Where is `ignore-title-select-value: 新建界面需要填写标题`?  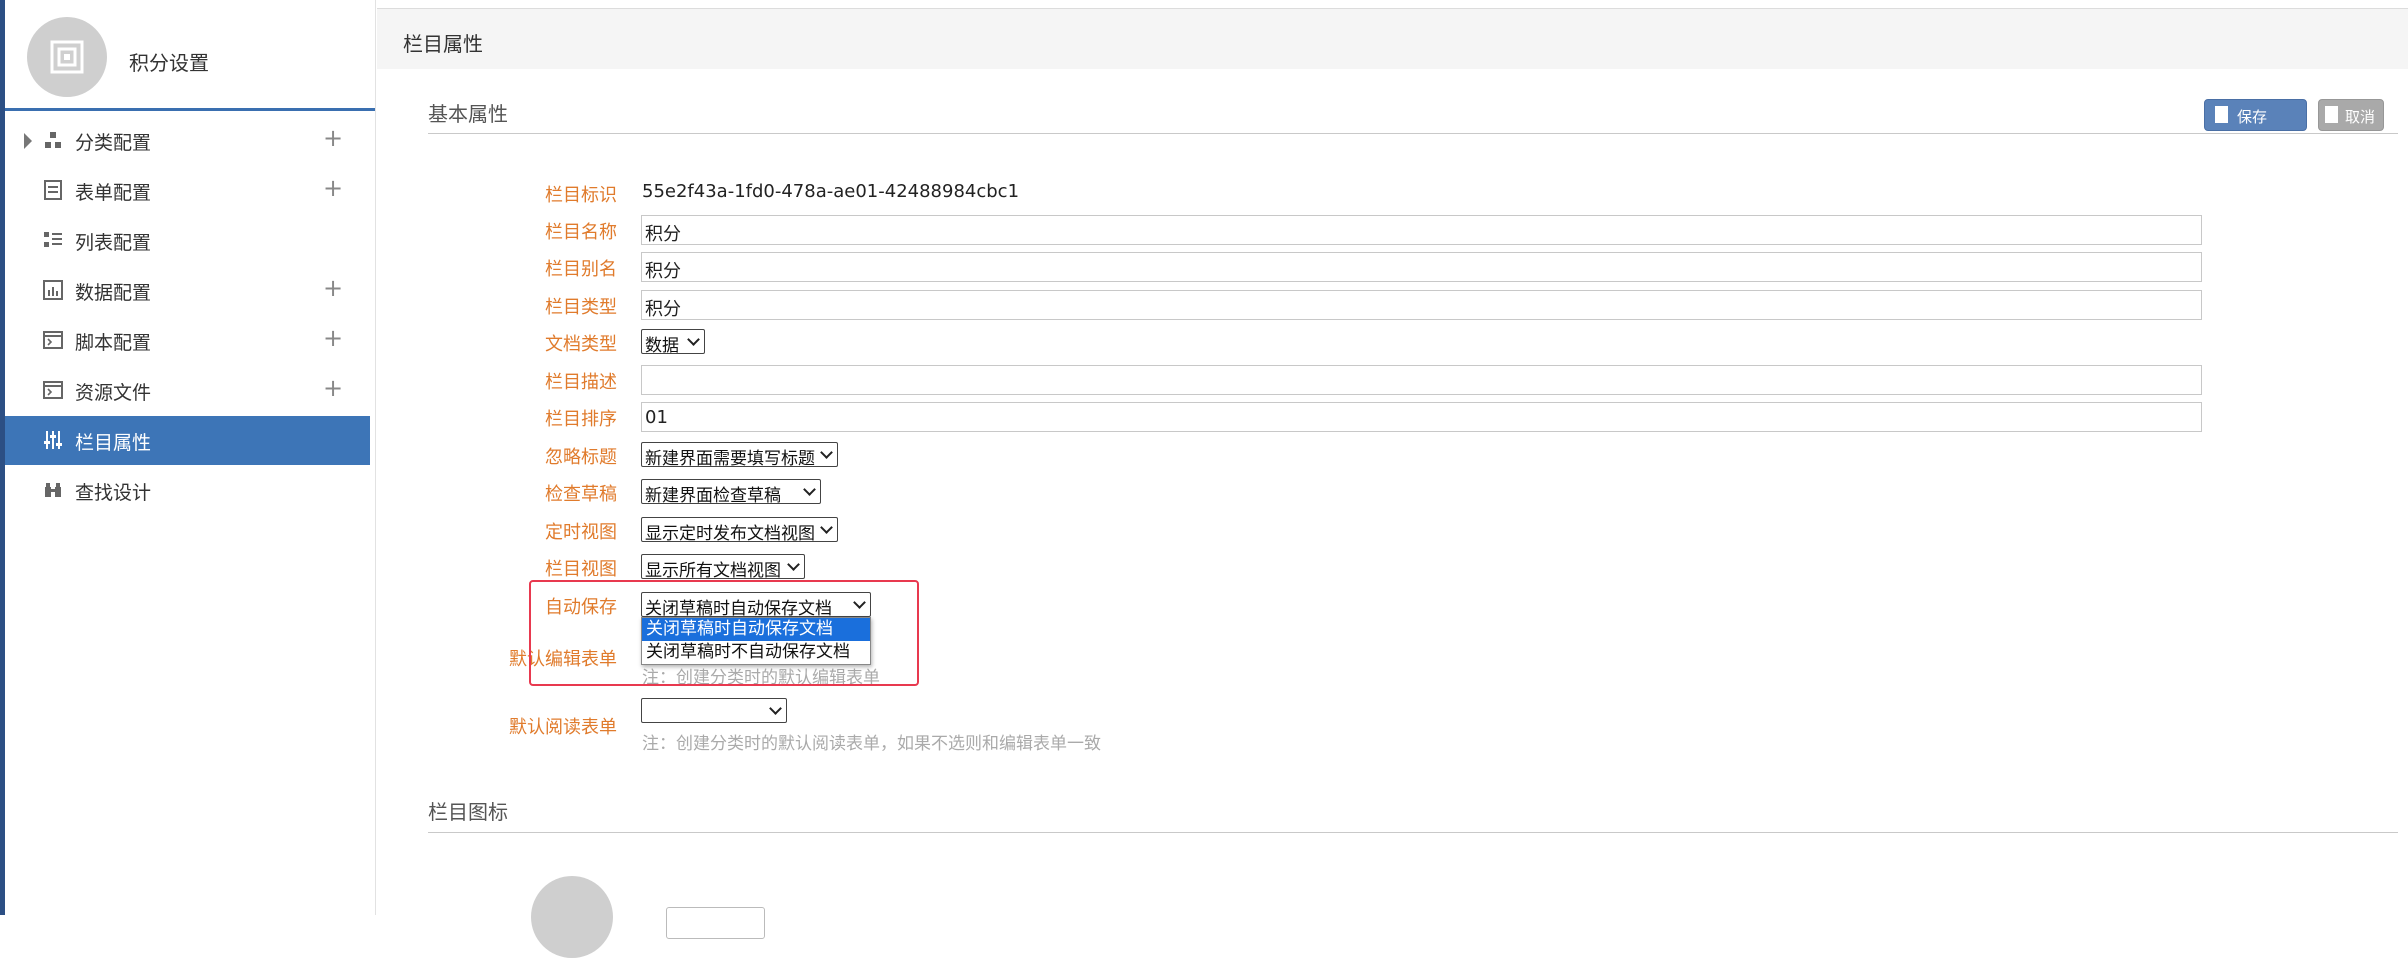 ignore-title-select-value: 新建界面需要填写标题 is located at coordinates (730, 459).